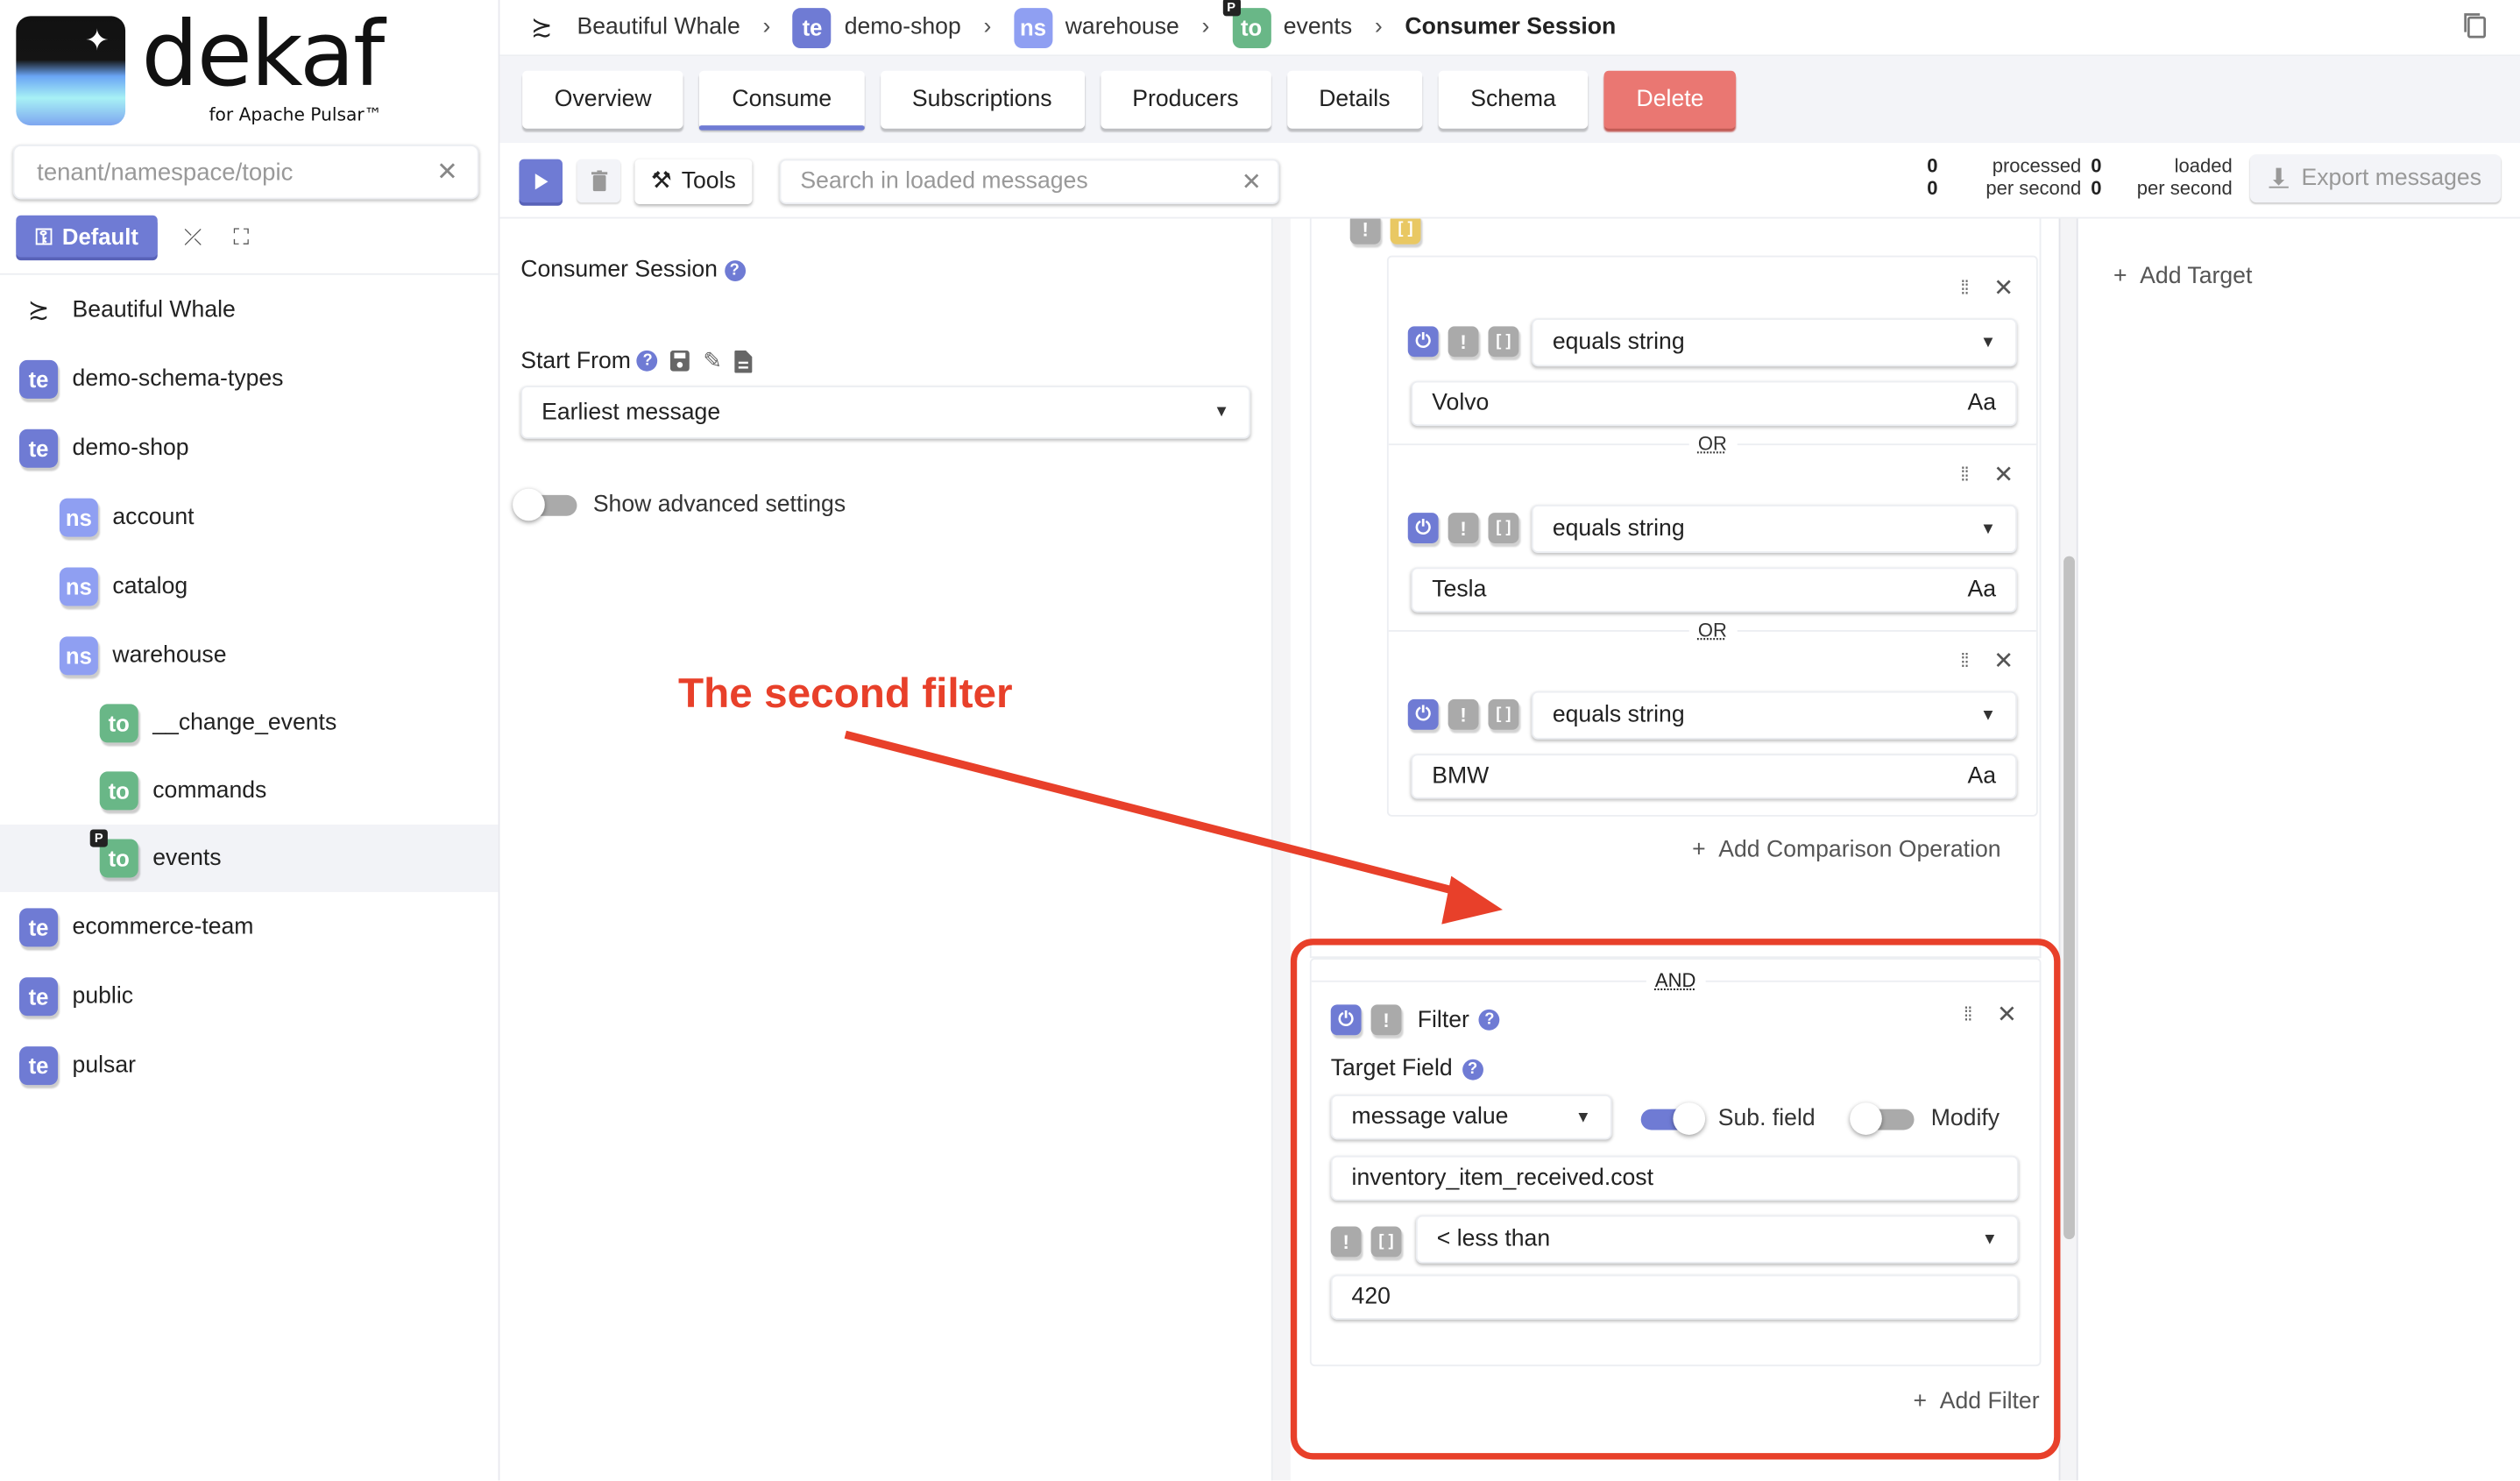 The image size is (2520, 1481). Describe the element at coordinates (885, 412) in the screenshot. I see `start-from-select: Earliest message ▼` at that location.